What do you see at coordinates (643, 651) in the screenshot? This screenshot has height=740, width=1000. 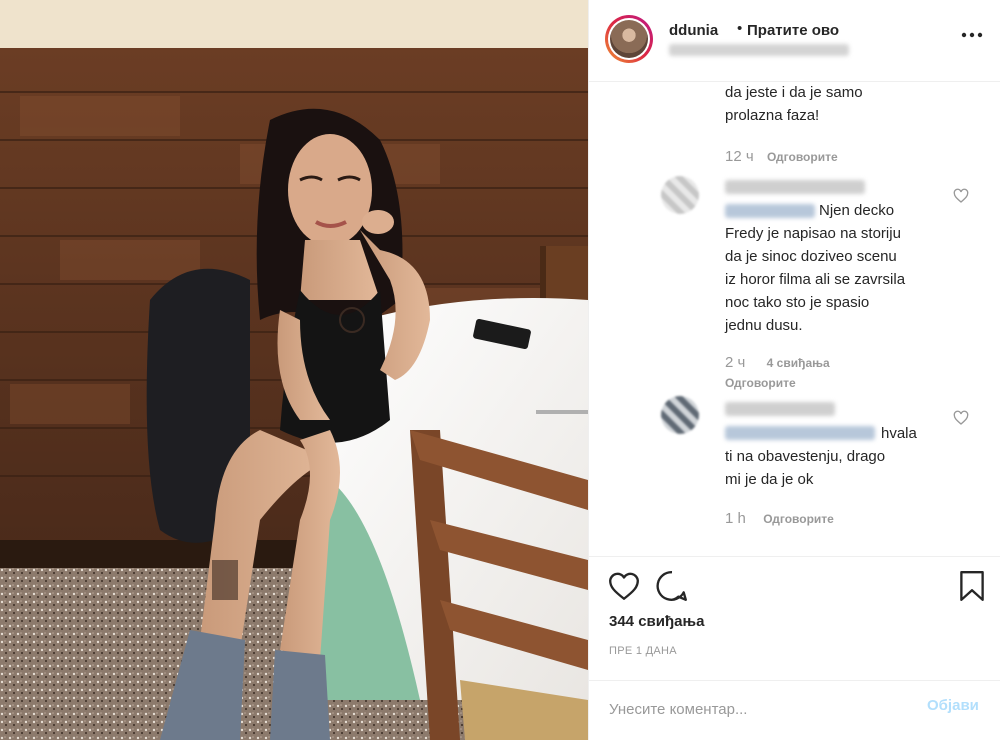 I see `posted-time: ПРЕ 1 ДАНА` at bounding box center [643, 651].